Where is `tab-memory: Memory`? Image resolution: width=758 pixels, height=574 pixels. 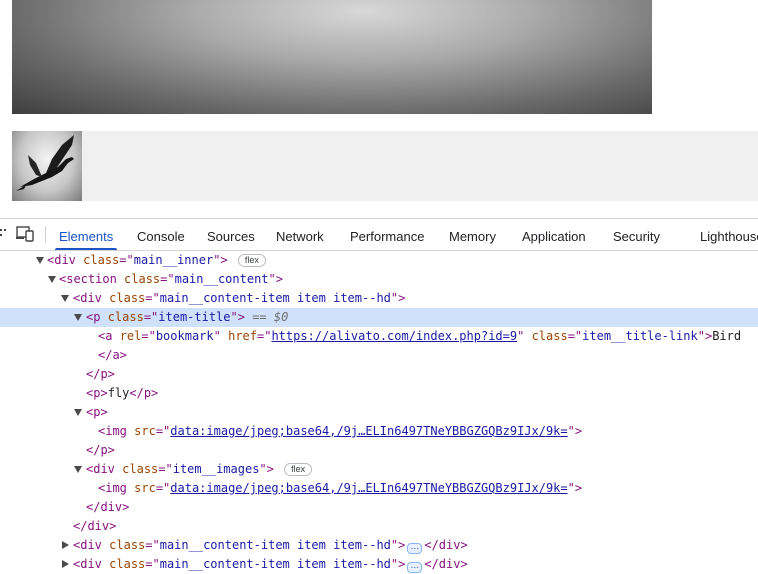 tab-memory: Memory is located at coordinates (472, 234).